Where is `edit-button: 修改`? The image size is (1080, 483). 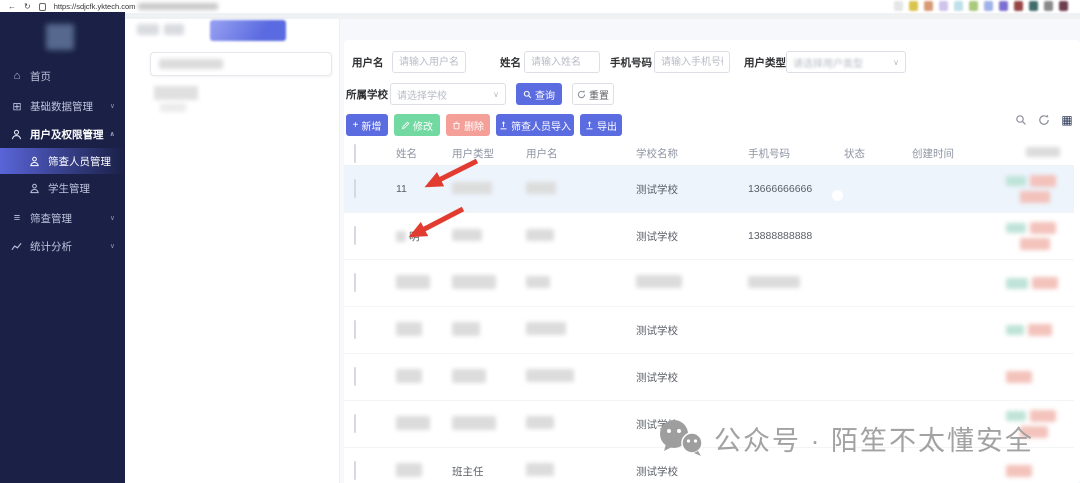 edit-button: 修改 is located at coordinates (417, 125).